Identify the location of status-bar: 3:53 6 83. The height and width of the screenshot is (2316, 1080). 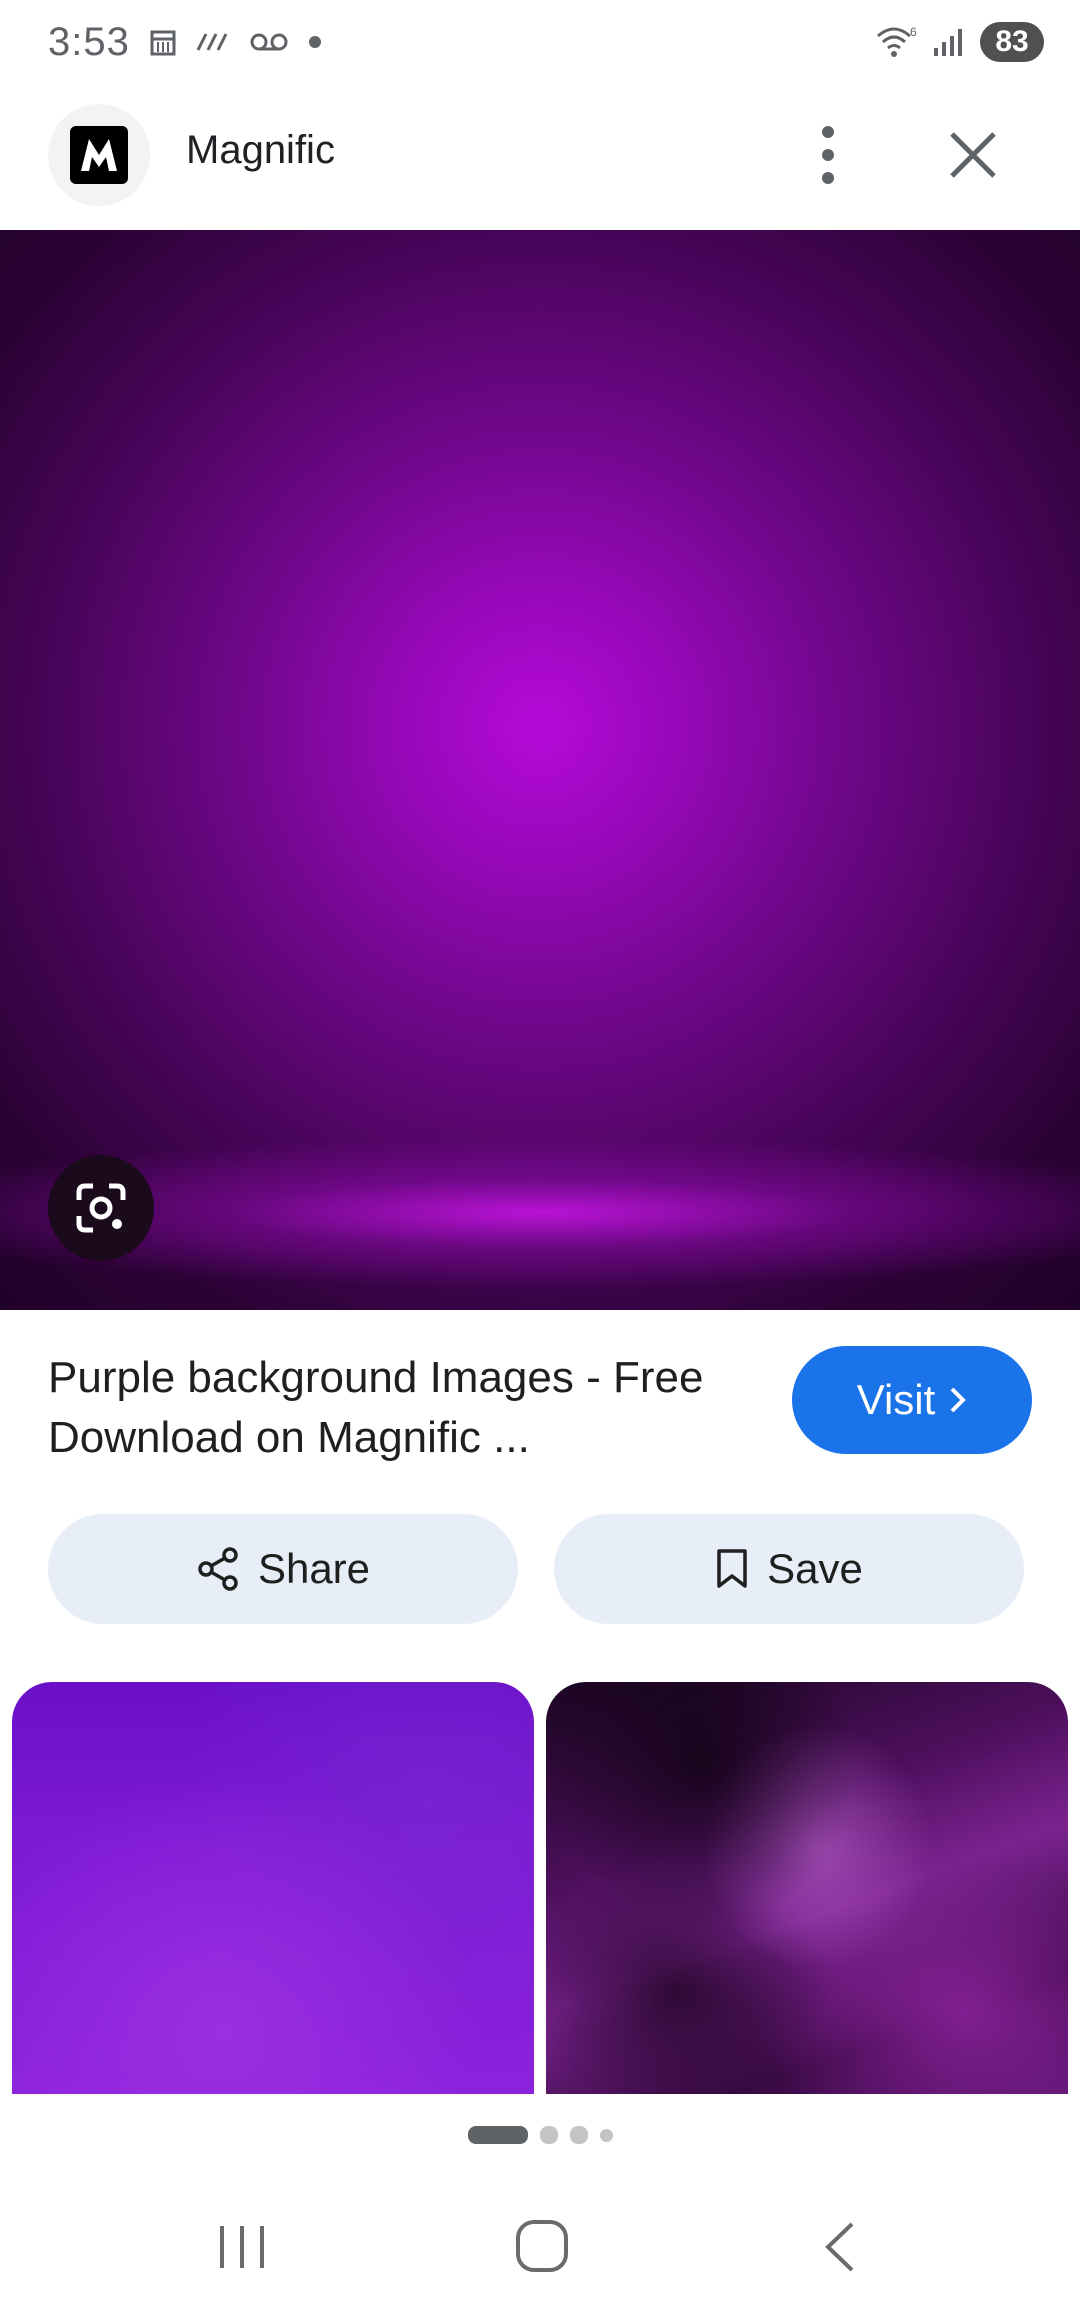
(540, 46).